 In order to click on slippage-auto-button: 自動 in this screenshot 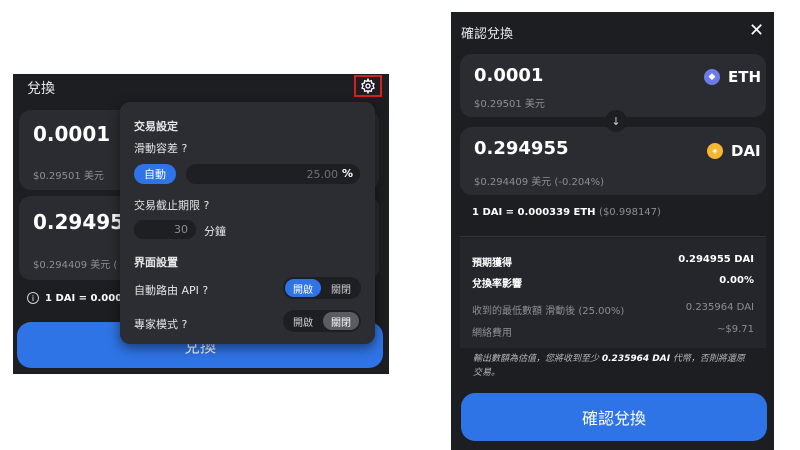, I will do `click(155, 174)`.